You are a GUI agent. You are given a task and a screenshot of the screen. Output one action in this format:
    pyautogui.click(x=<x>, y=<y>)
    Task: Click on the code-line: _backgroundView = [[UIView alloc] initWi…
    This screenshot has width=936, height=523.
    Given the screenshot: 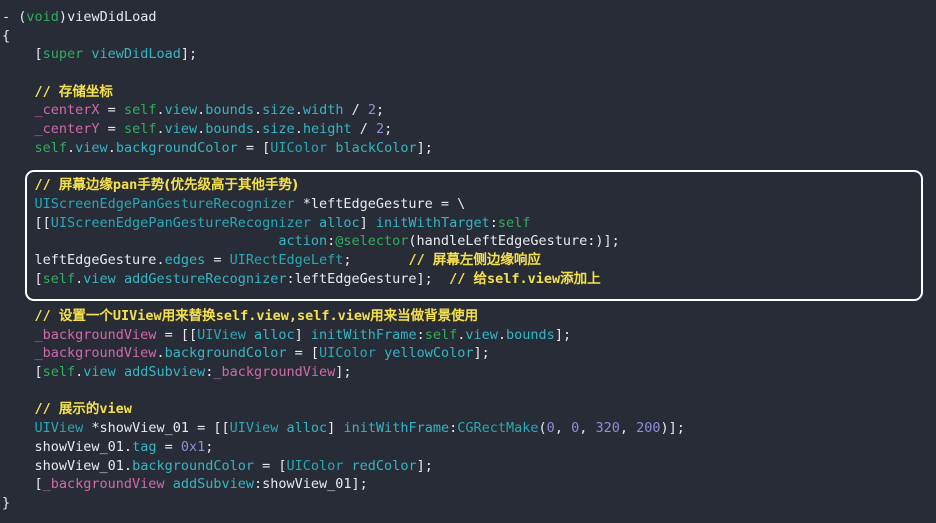 What is the action you would take?
    pyautogui.click(x=468, y=335)
    